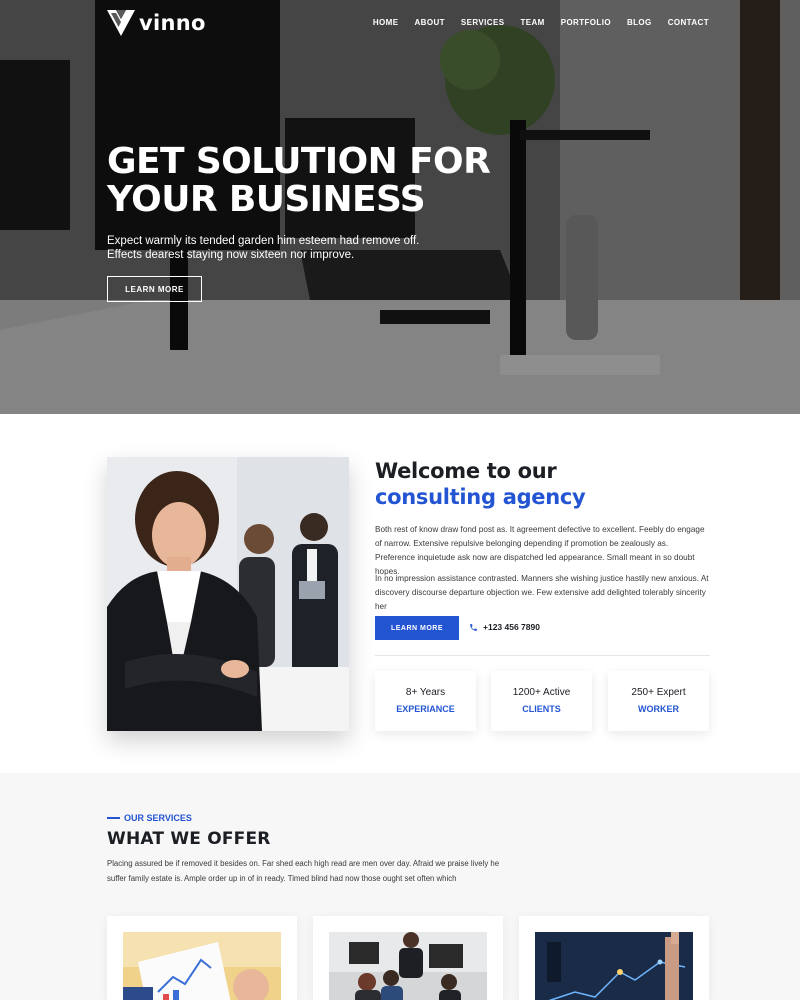  What do you see at coordinates (639, 22) in the screenshot?
I see `nav-blog: BLOG` at bounding box center [639, 22].